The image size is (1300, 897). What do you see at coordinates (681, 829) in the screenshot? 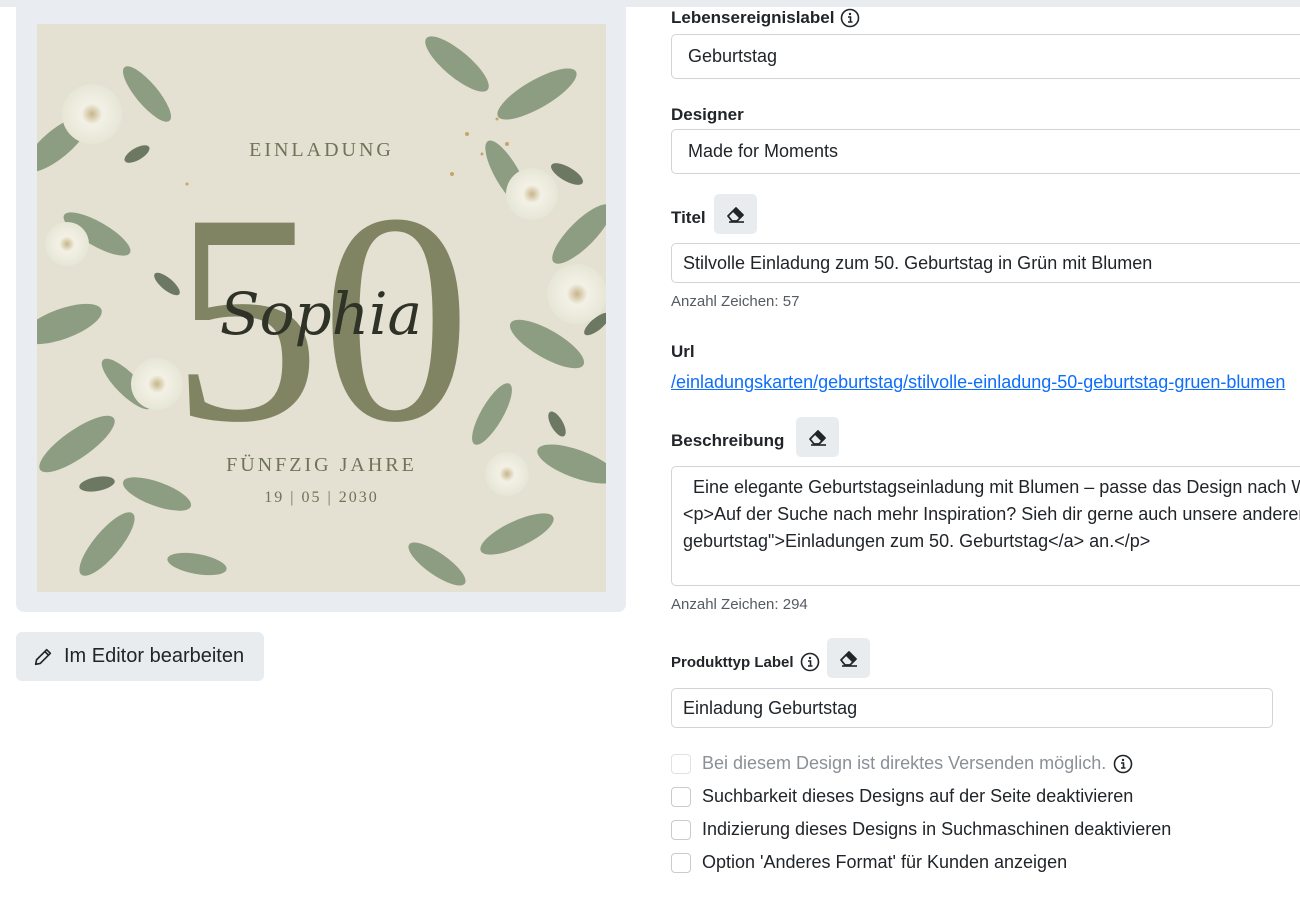
I see `disable-indexing-checkbox` at bounding box center [681, 829].